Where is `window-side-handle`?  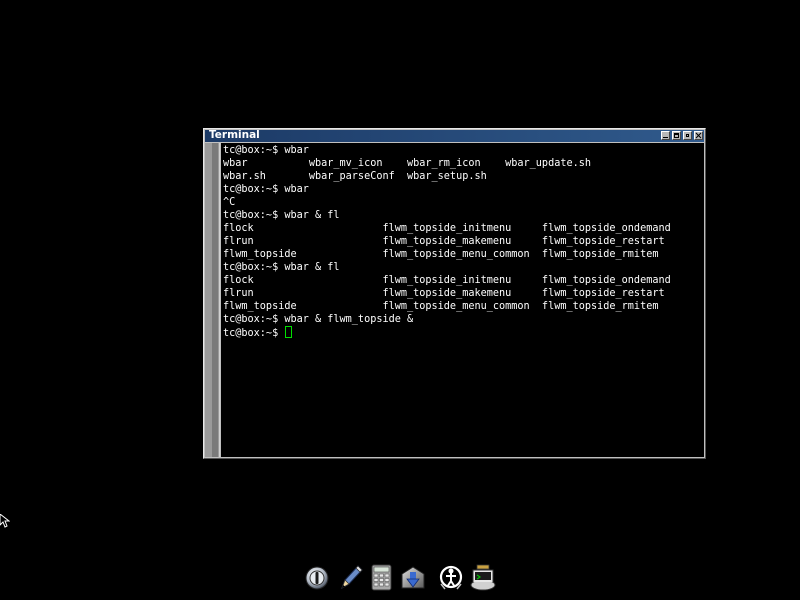
window-side-handle is located at coordinates (212, 300).